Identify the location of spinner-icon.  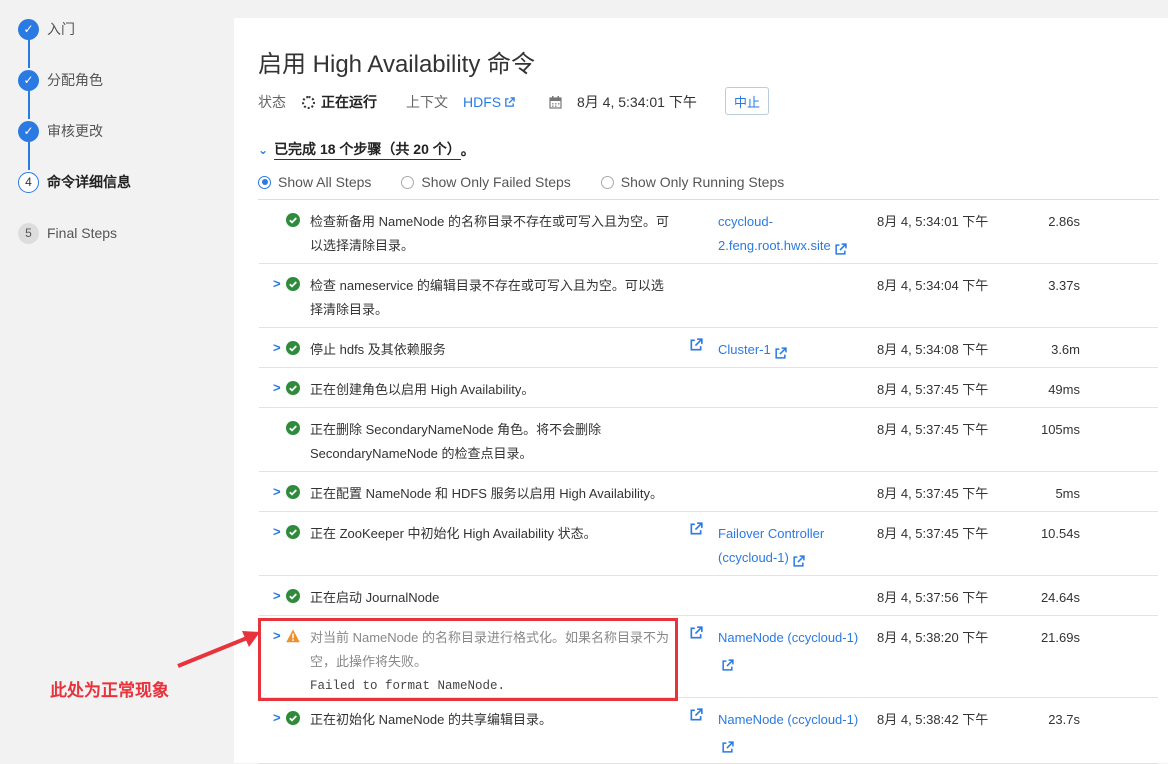
(308, 102).